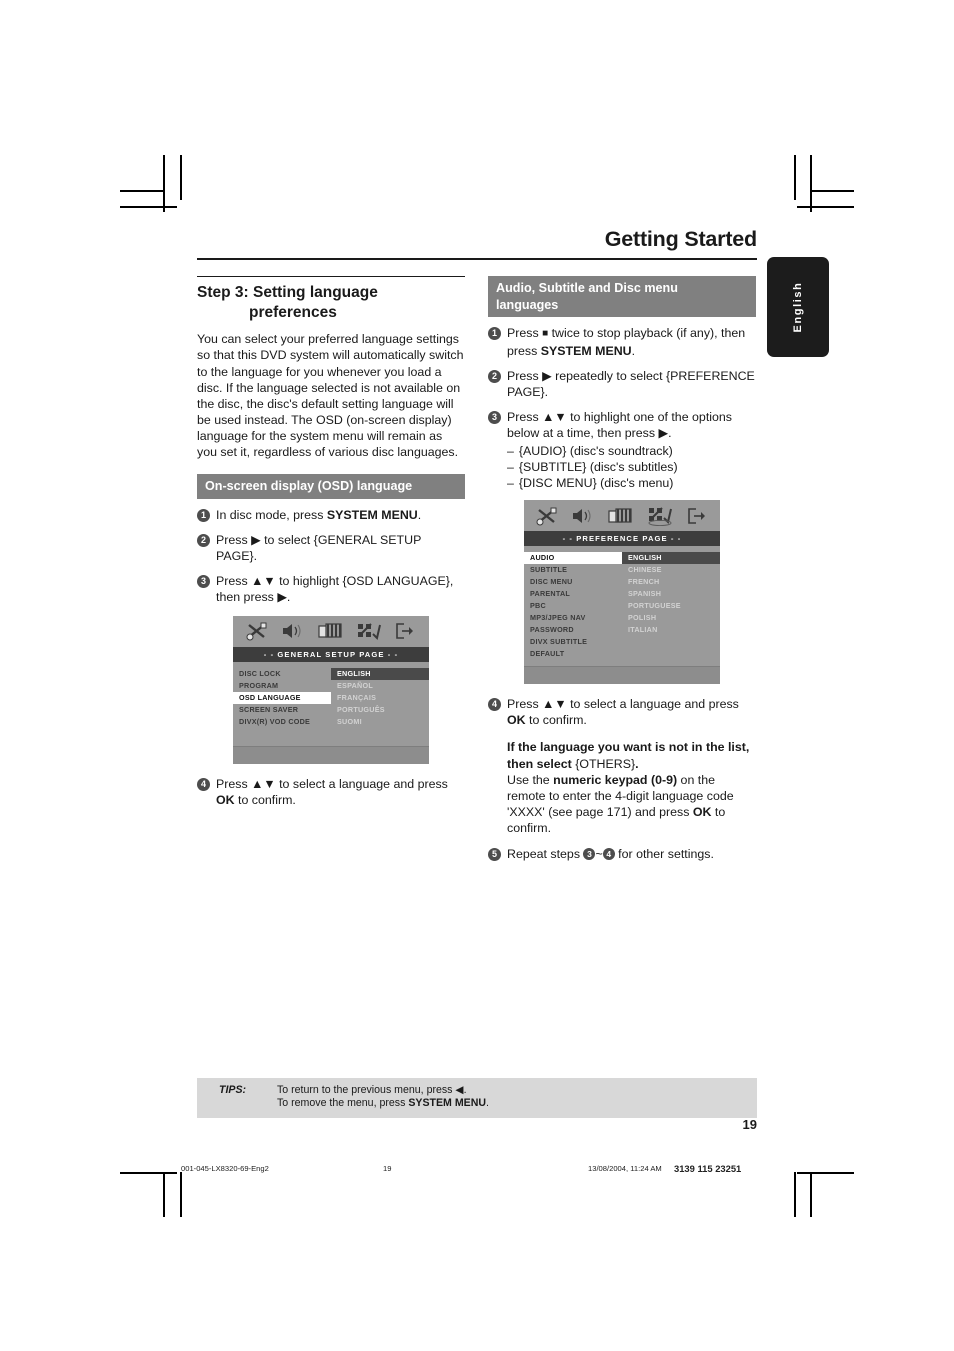 Image resolution: width=954 pixels, height=1351 pixels. I want to click on step-number: 4, so click(494, 704).